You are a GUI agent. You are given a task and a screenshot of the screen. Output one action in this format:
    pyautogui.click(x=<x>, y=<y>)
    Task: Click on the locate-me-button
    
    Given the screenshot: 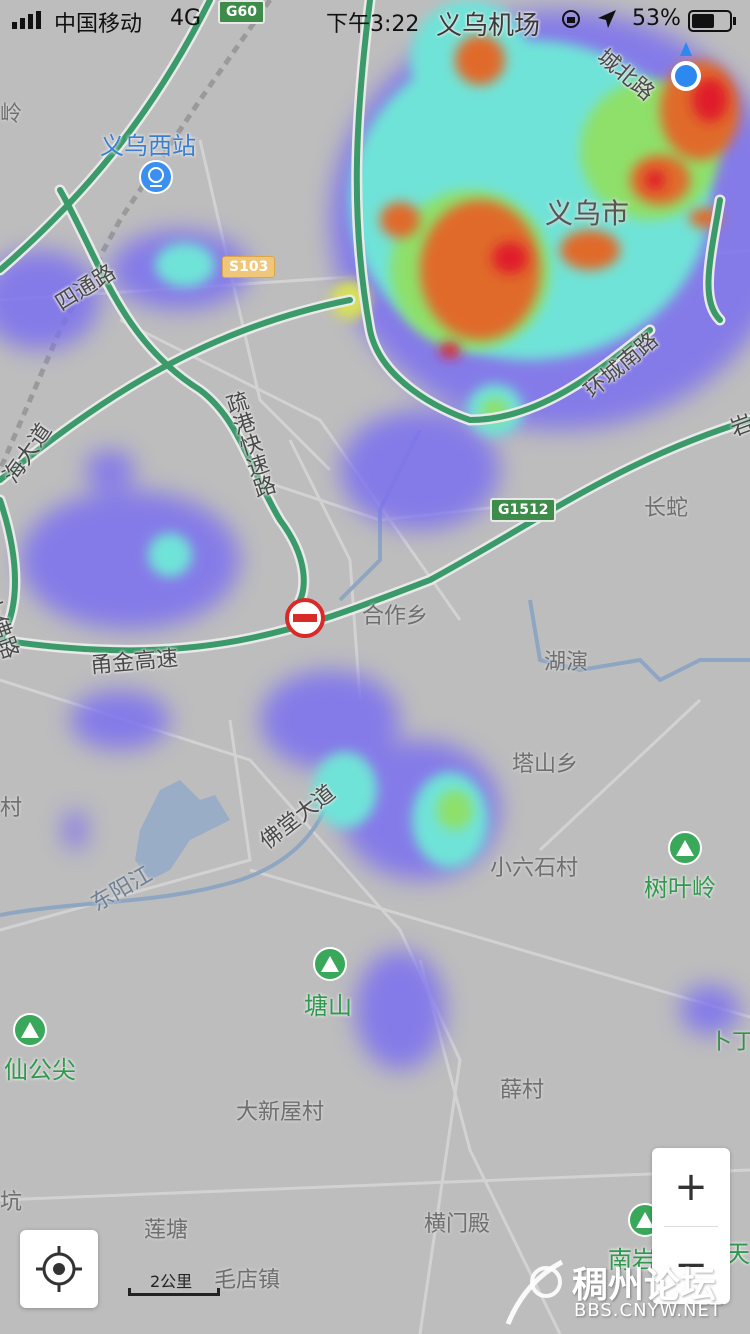 What is the action you would take?
    pyautogui.click(x=59, y=1269)
    